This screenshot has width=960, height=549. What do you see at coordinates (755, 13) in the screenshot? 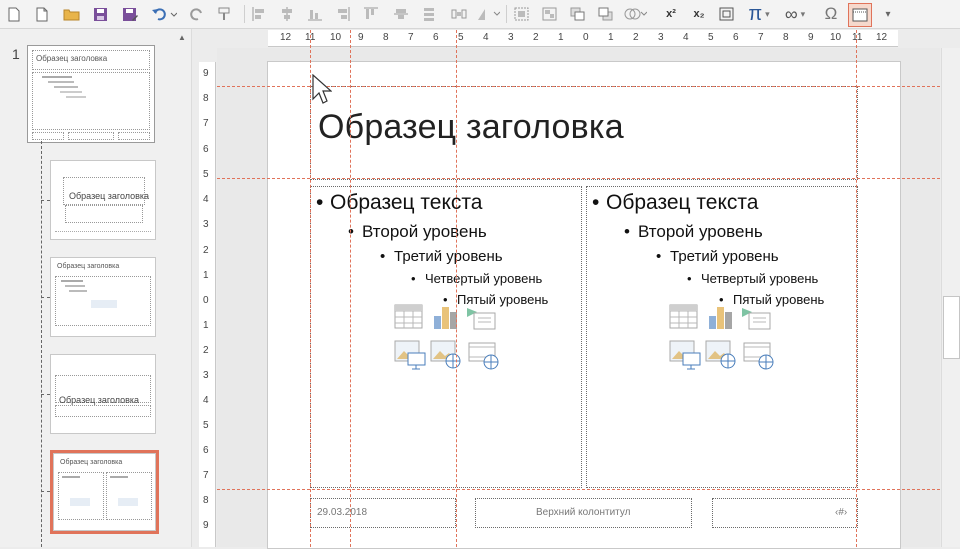
I see `pi-icon: π` at bounding box center [755, 13].